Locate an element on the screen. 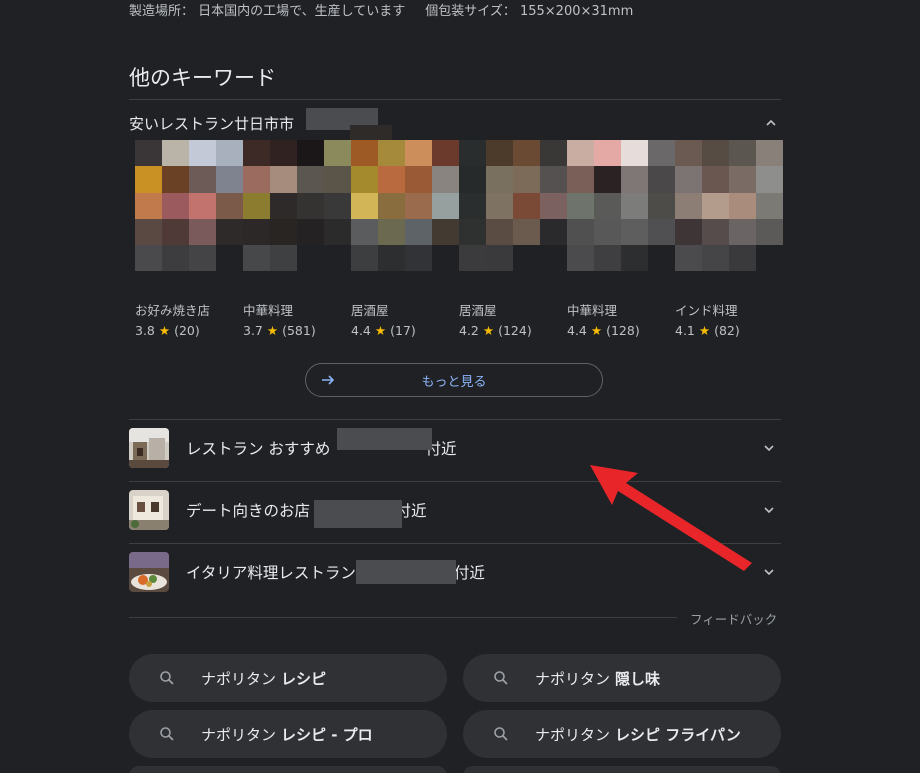 This screenshot has width=920, height=773. restaurant-card: インド料理 4.1 ★ (82) is located at coordinates (729, 239).